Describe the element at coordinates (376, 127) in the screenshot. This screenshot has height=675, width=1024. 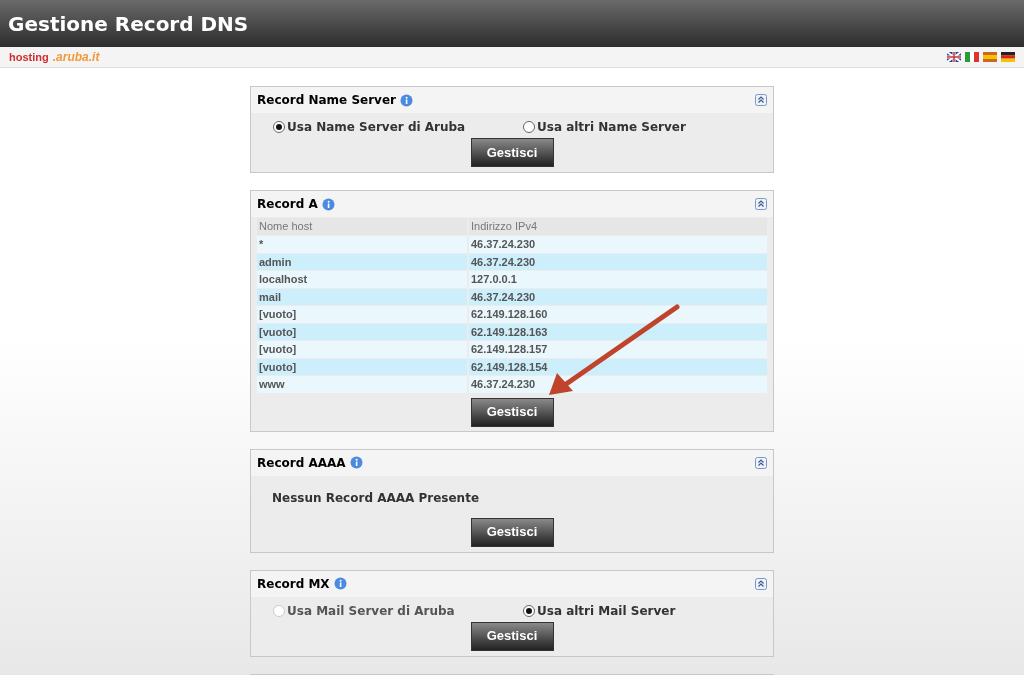
I see `radio-label: Usa Name Server di Aruba` at that location.